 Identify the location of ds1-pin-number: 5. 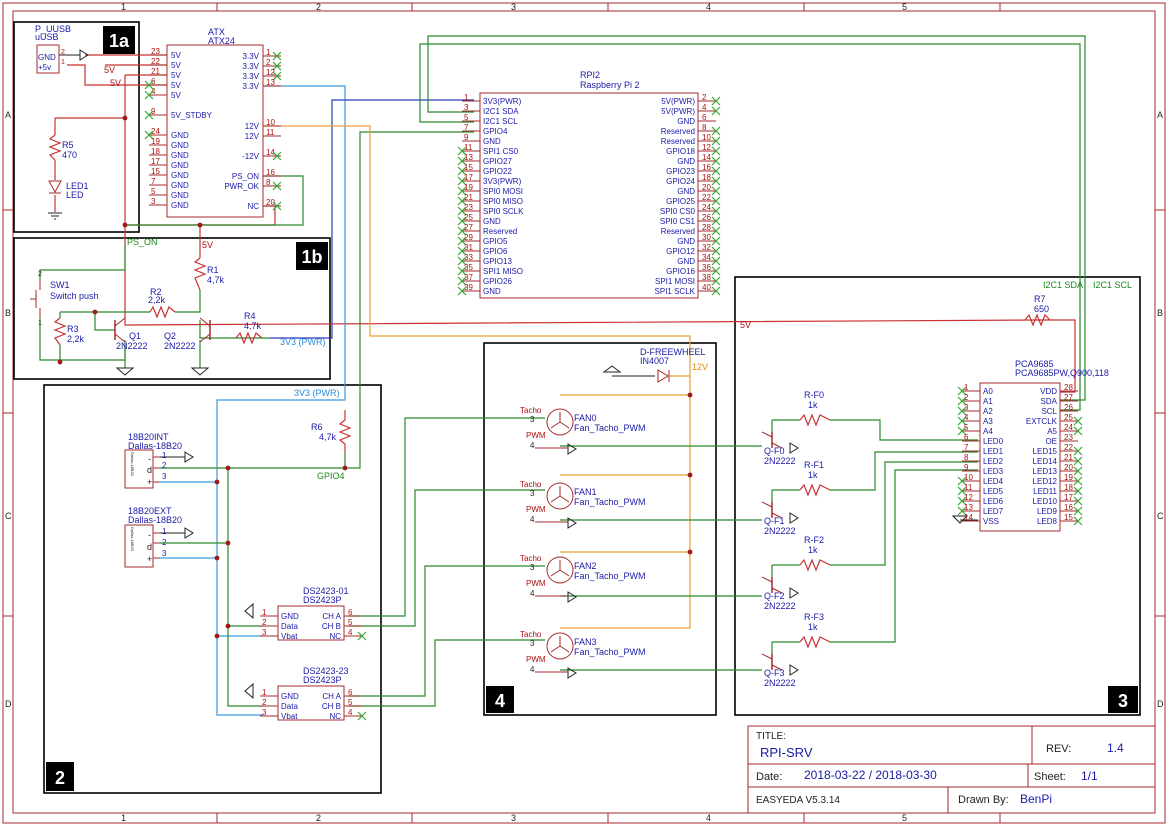
(350, 622).